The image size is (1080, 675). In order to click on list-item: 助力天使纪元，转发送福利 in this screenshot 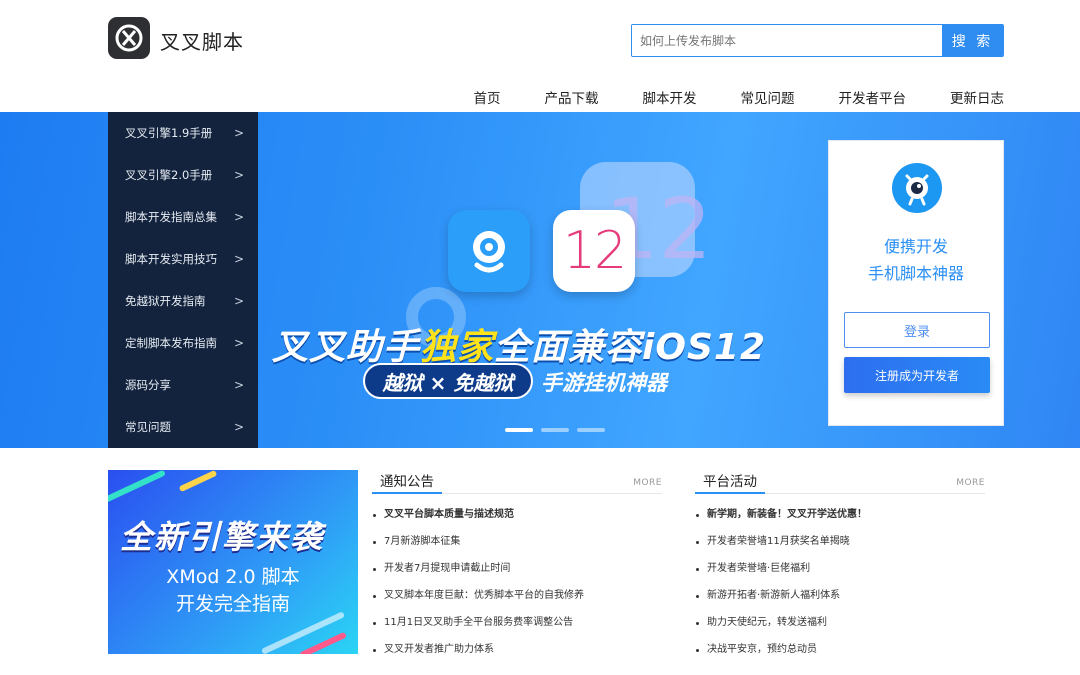, I will do `click(840, 627)`.